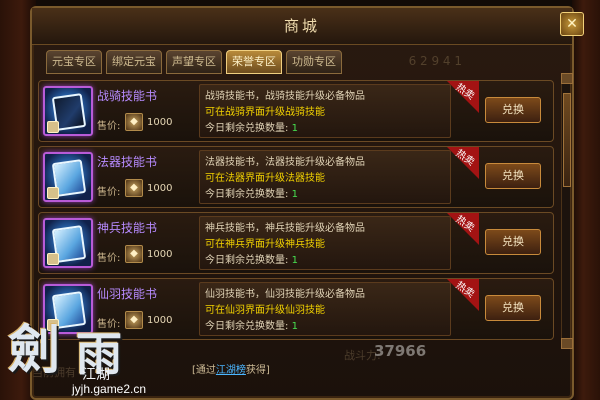 The image size is (600, 400). I want to click on jianghu-ranking-link: 江湖榜, so click(231, 370).